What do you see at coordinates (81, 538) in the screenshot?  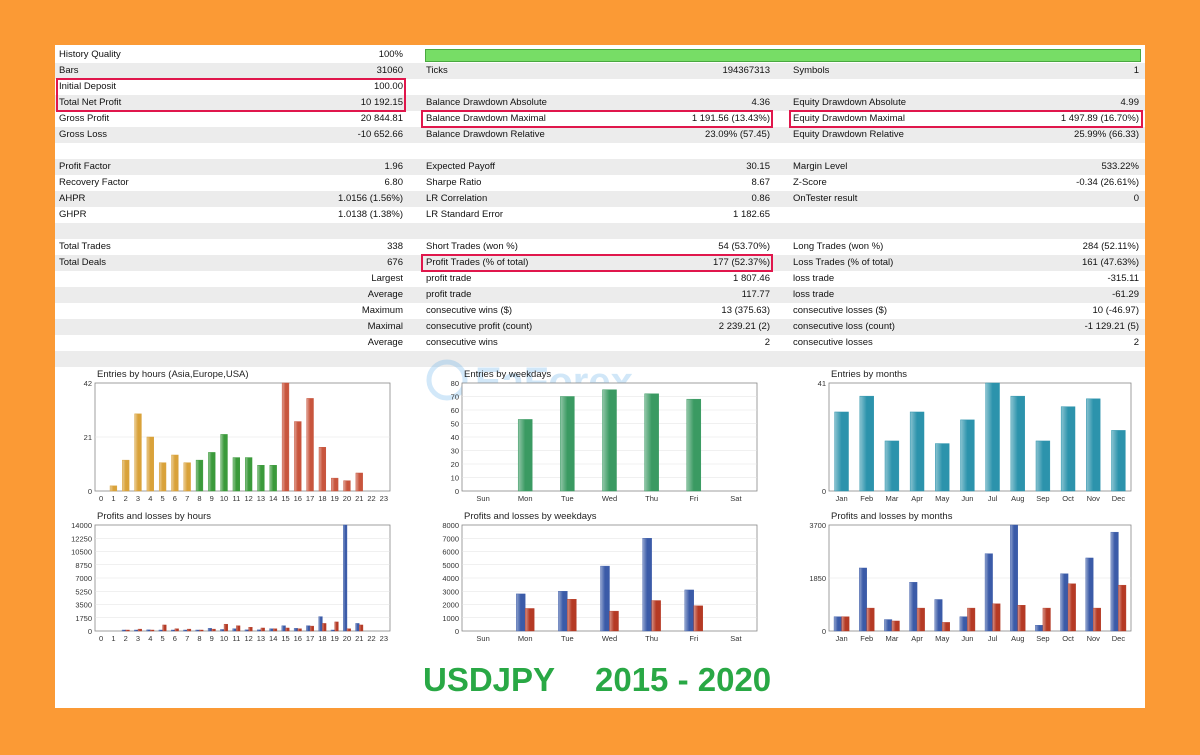 I see `y-tick-label: 12250` at bounding box center [81, 538].